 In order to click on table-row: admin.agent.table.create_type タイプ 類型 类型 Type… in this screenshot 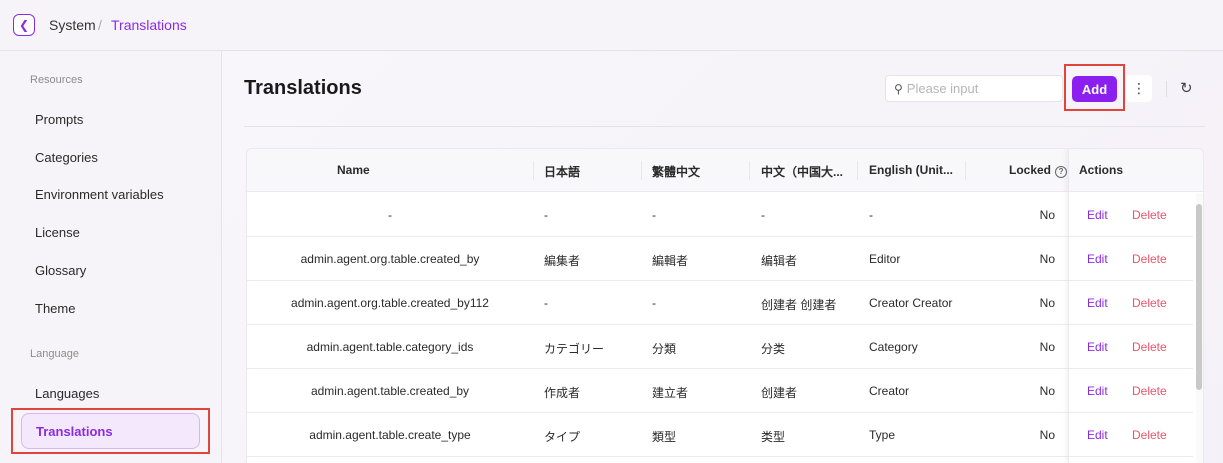, I will do `click(720, 435)`.